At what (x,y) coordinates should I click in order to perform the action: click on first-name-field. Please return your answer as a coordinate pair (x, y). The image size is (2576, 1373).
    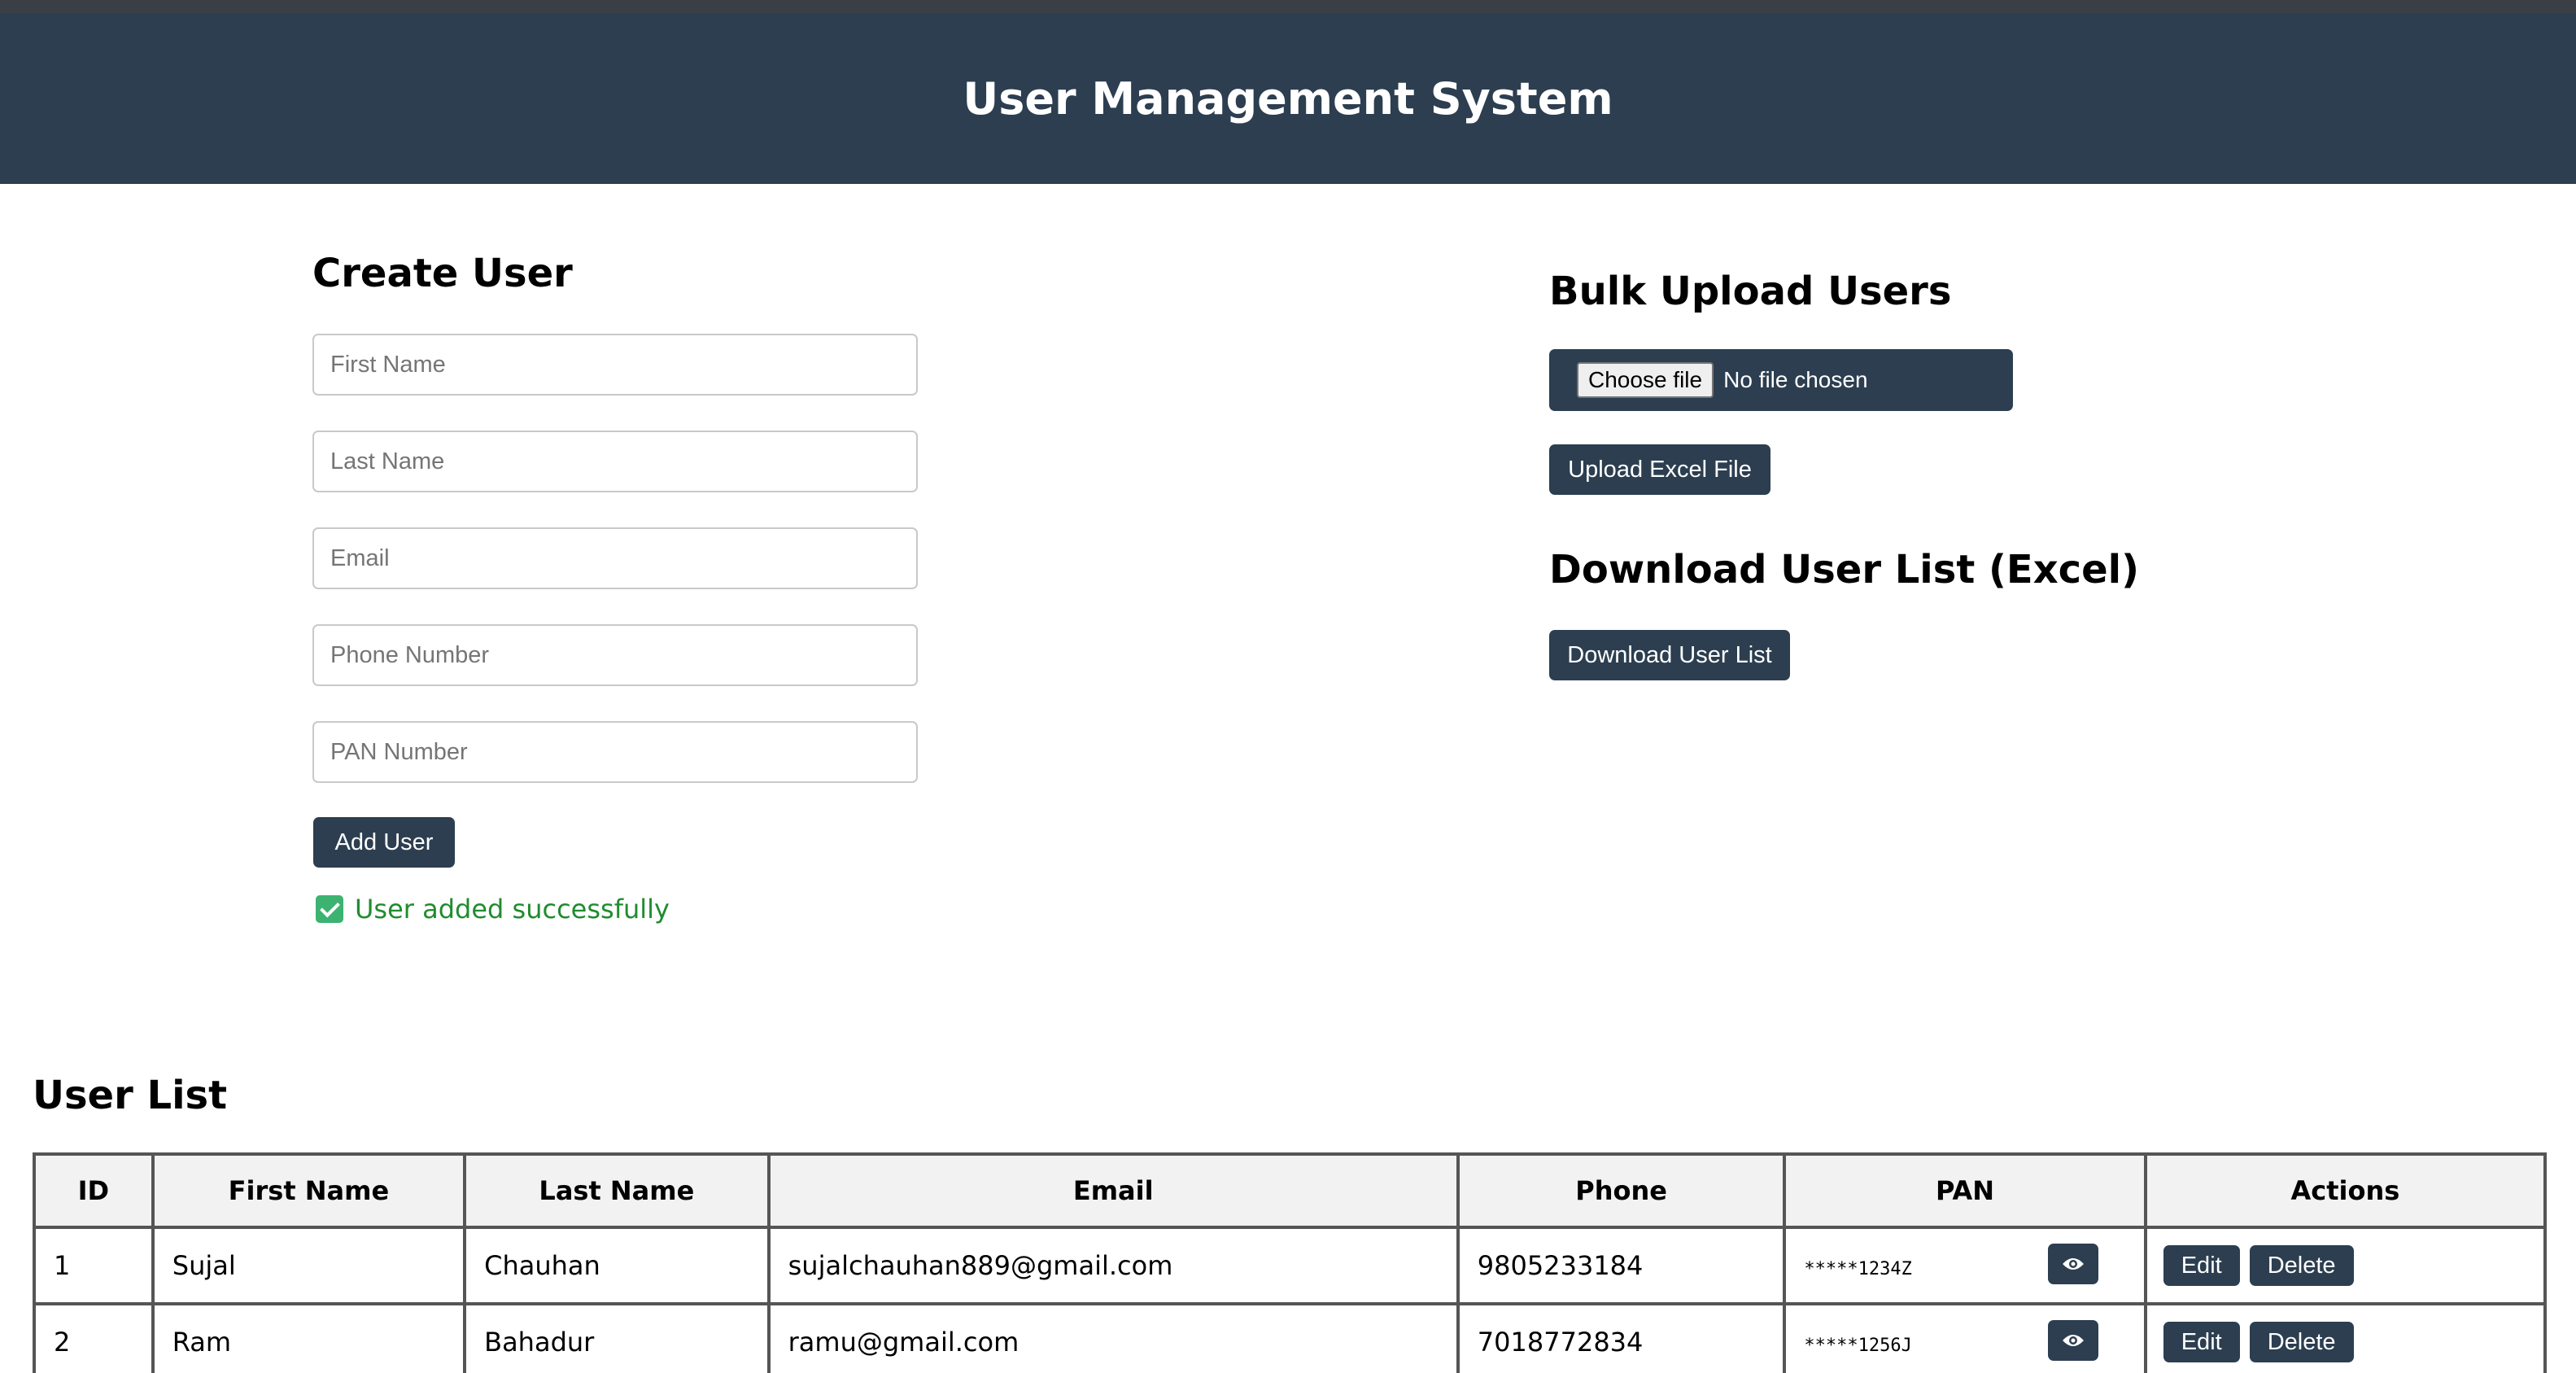
    Looking at the image, I should click on (615, 365).